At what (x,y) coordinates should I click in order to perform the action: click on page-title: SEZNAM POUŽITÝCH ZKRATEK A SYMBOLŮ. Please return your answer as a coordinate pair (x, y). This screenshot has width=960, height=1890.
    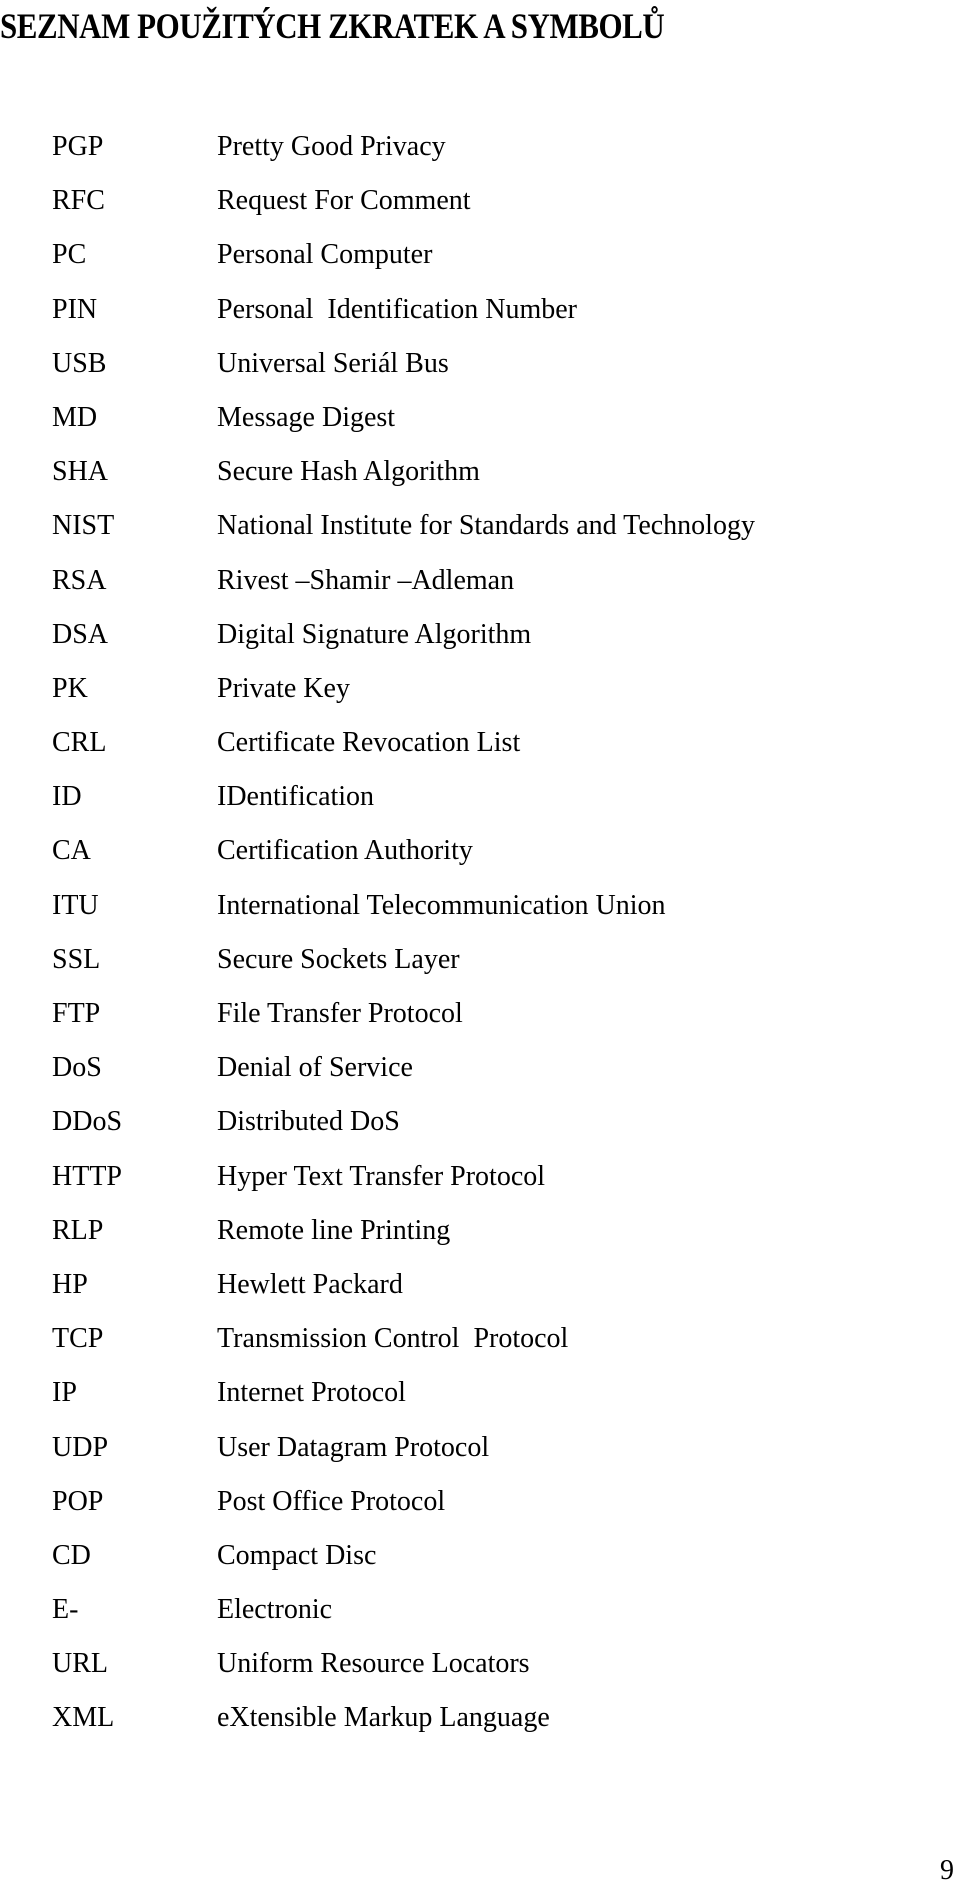
    Looking at the image, I should click on (332, 26).